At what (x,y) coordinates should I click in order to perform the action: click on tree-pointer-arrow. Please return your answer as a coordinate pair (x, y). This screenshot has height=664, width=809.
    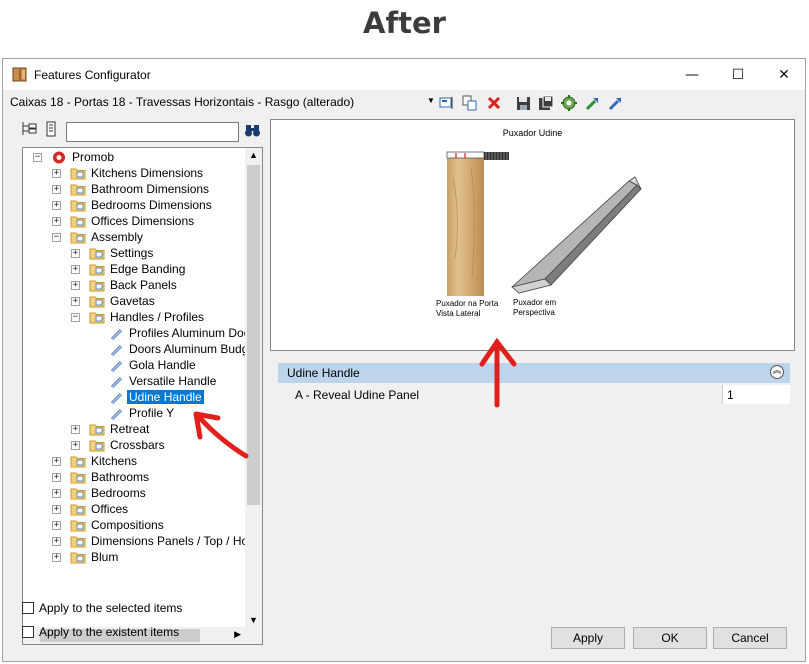
    Looking at the image, I should click on (223, 437).